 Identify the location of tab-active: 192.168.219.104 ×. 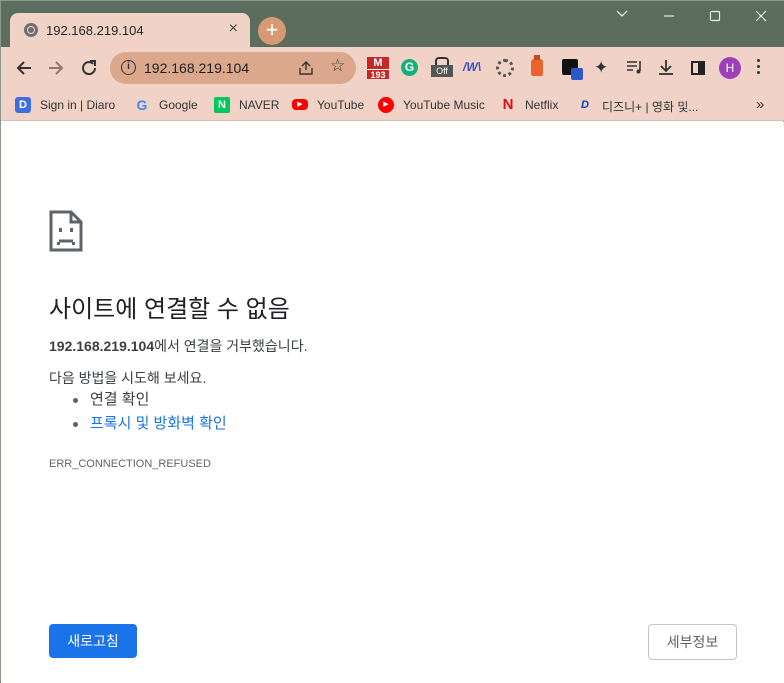
(130, 30).